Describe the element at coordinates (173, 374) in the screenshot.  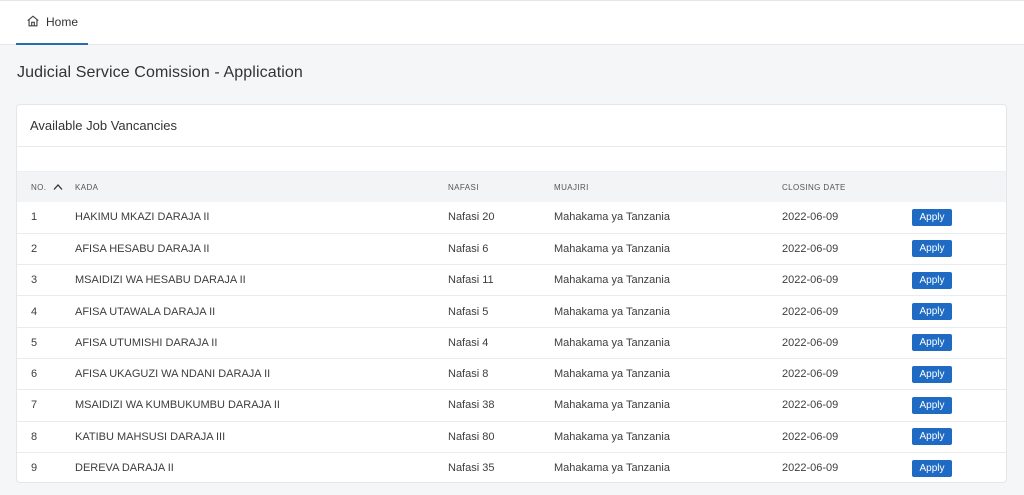
I see `cell-kada: AFISA UKAGUZI WA NDANI DARAJA II` at that location.